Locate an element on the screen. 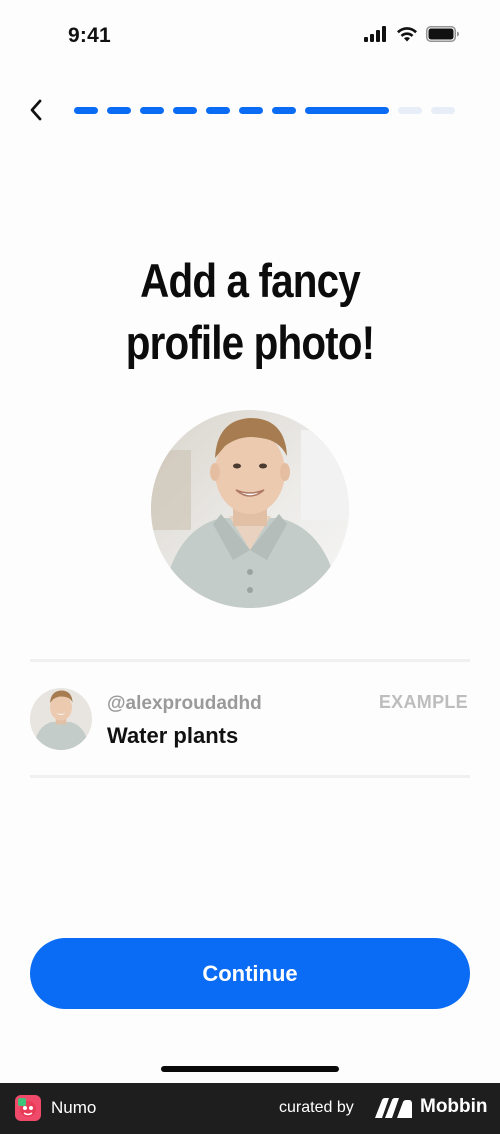  example-task-name: Water plants is located at coordinates (173, 735).